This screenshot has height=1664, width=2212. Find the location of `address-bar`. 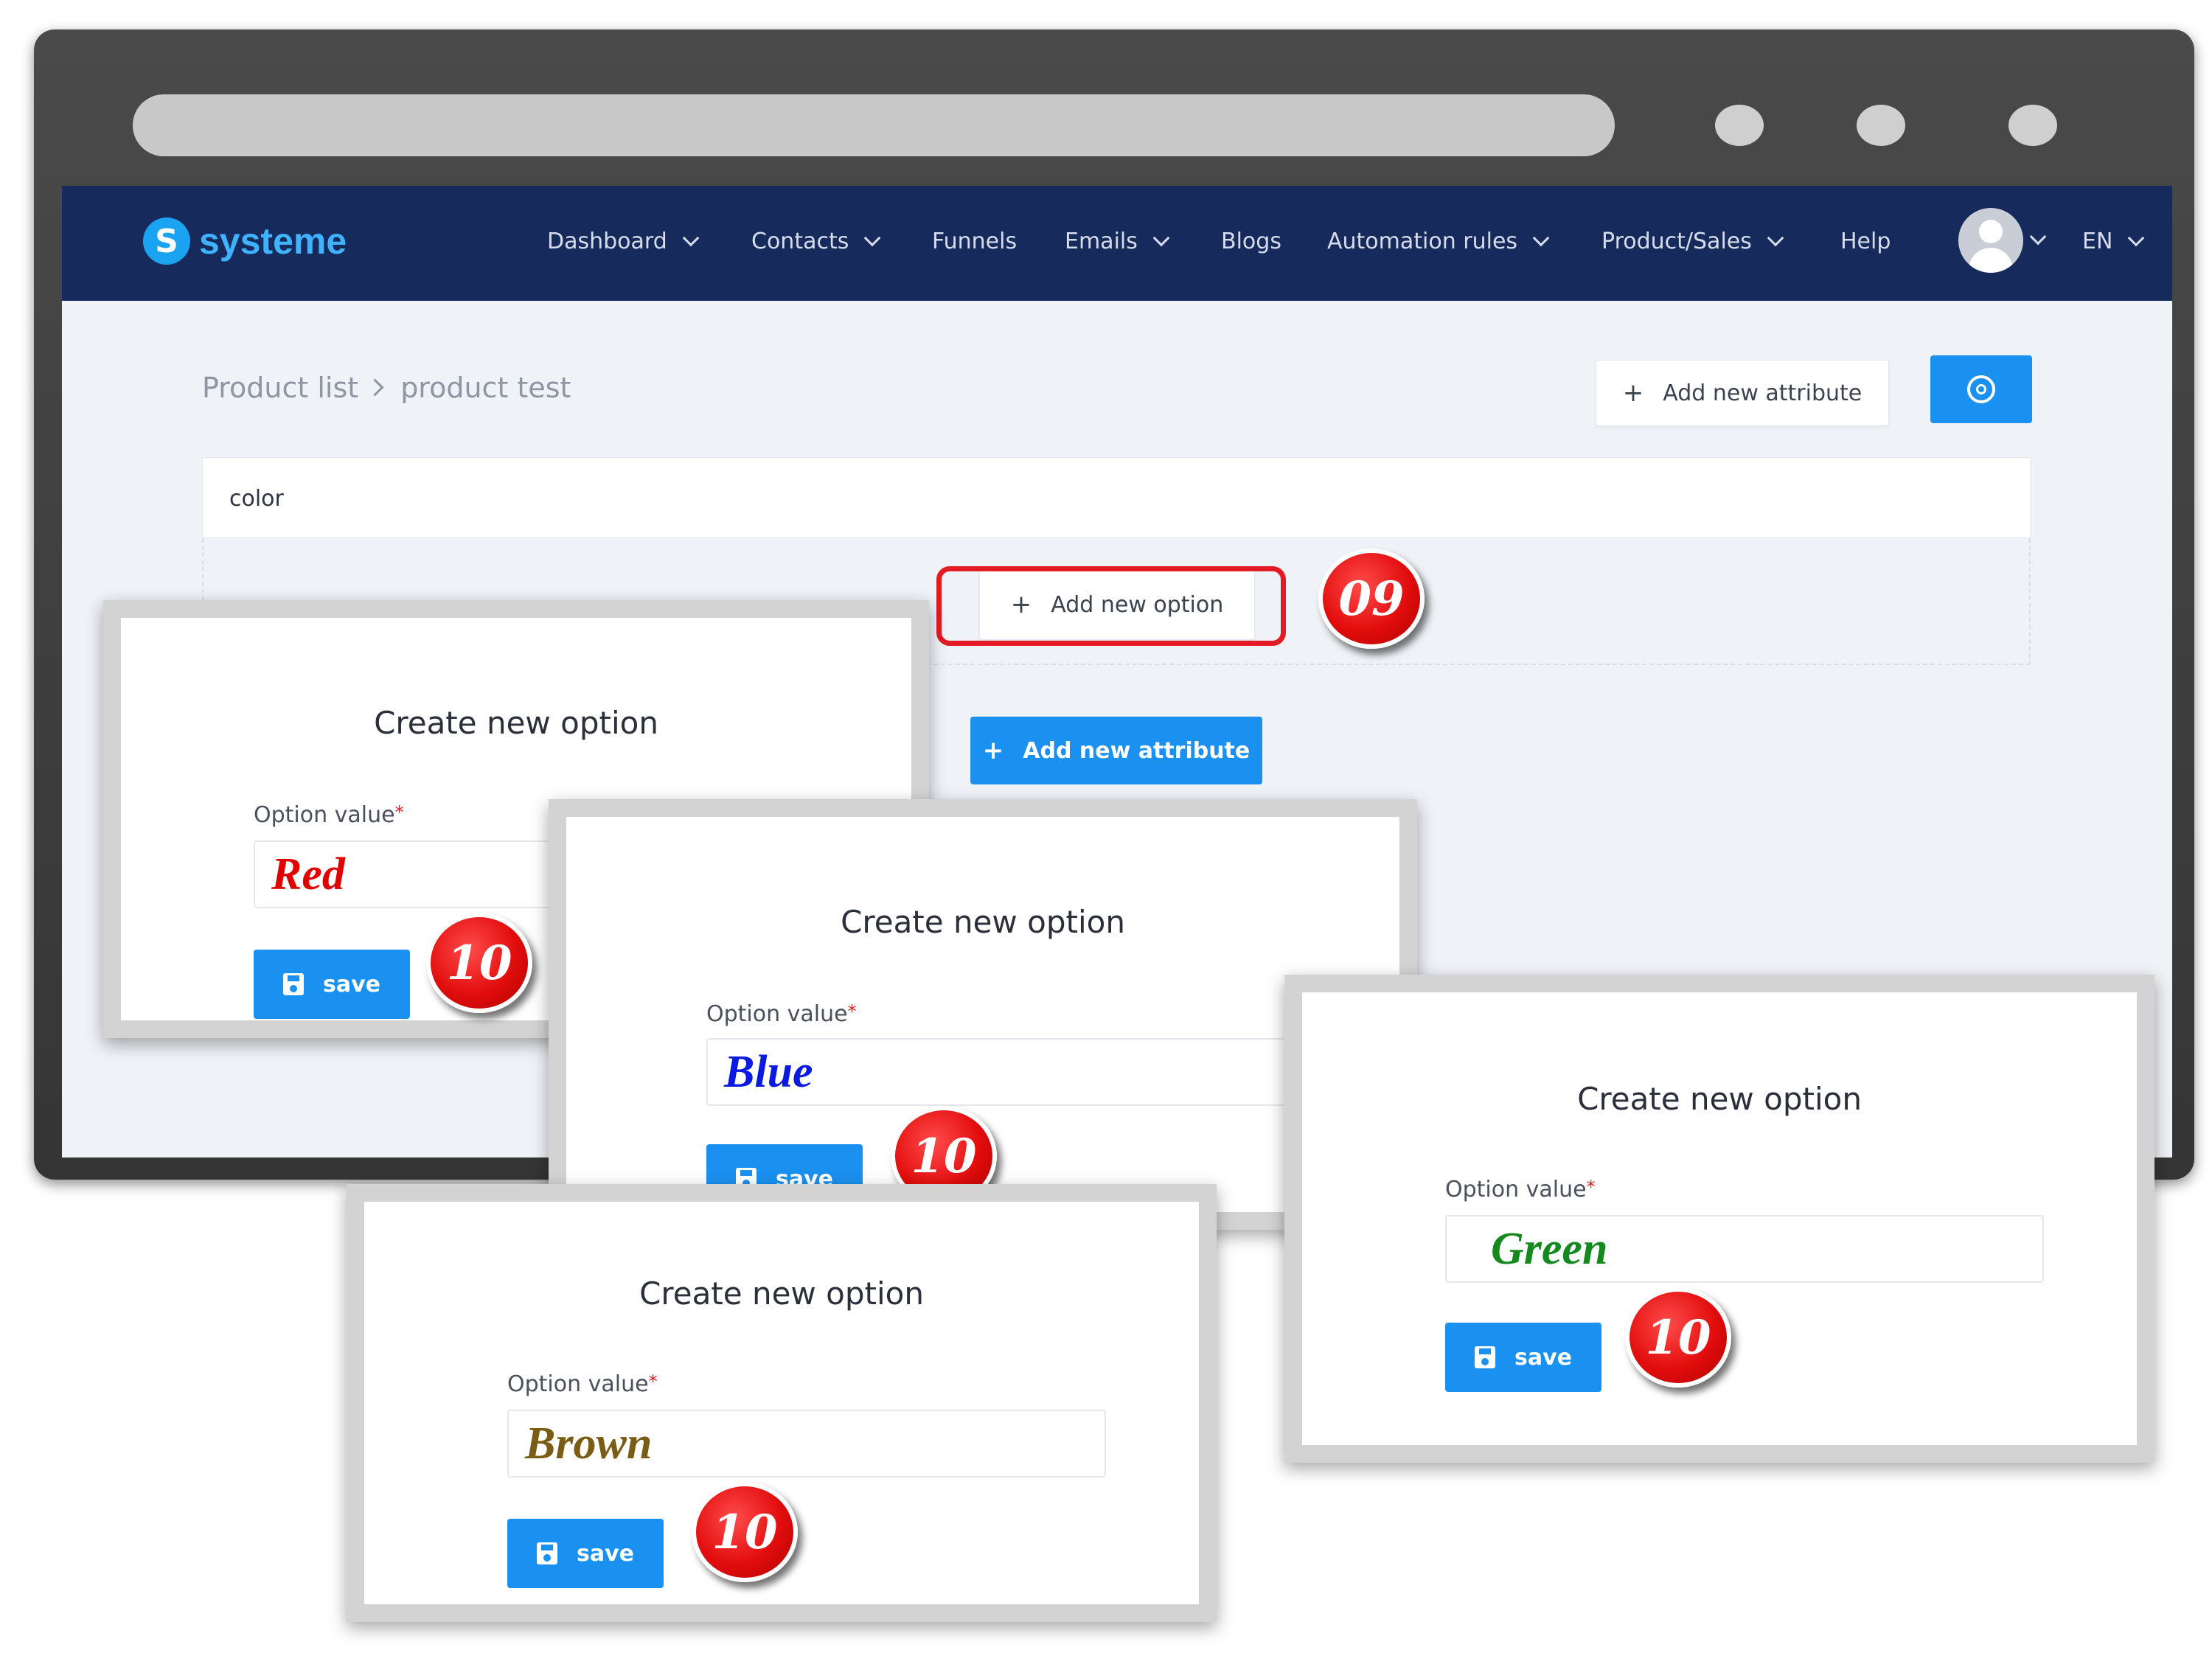

address-bar is located at coordinates (874, 125).